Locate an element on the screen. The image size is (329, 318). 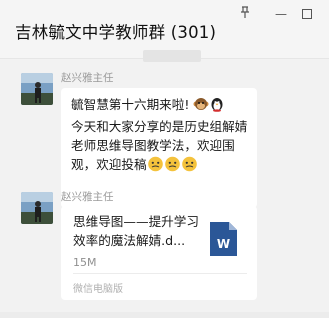
message-line-1: 毓智慧第十六期来啦! is located at coordinates (132, 104).